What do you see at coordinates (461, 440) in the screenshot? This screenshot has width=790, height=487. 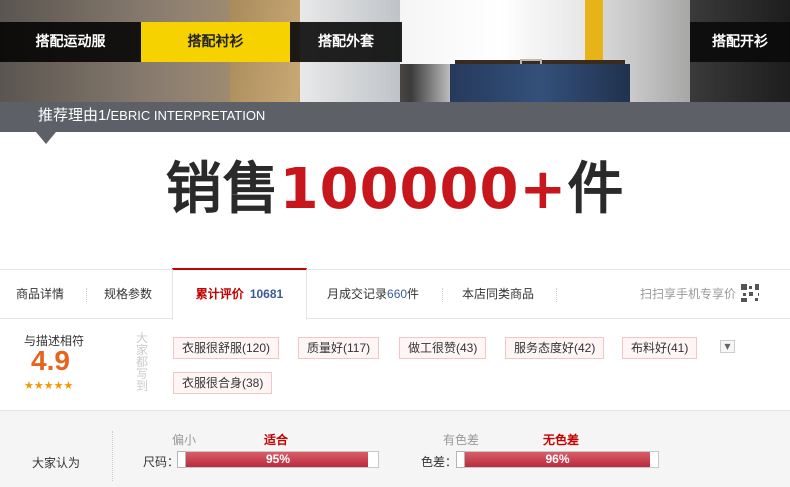 I see `color-left-label: 有色差` at bounding box center [461, 440].